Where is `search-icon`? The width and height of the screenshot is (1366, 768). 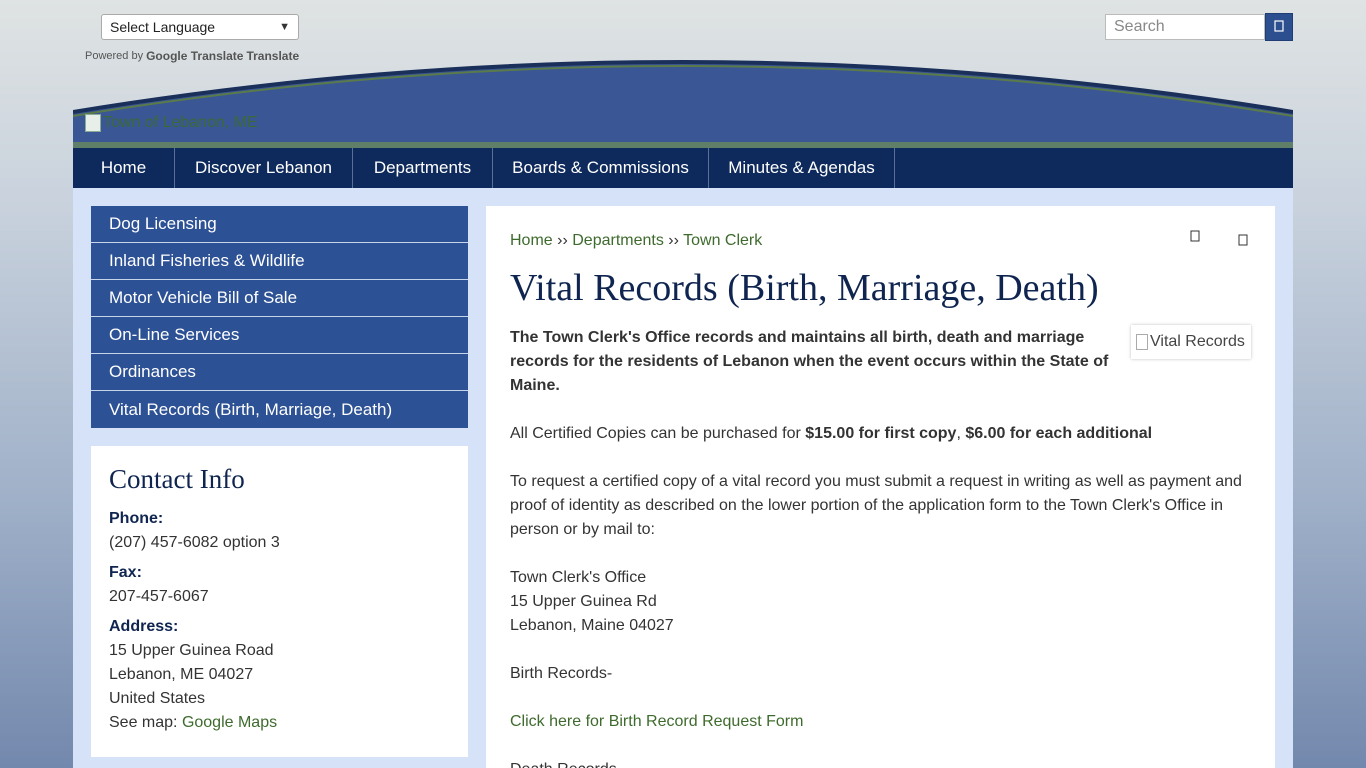 search-icon is located at coordinates (1279, 27).